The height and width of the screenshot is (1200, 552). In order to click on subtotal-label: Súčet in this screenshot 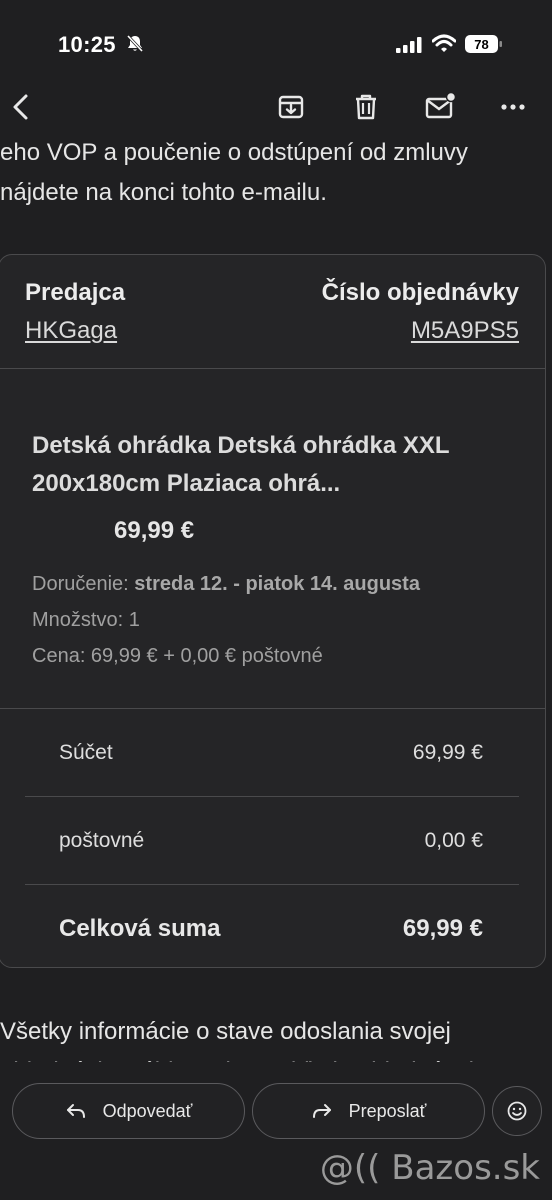, I will do `click(86, 752)`.